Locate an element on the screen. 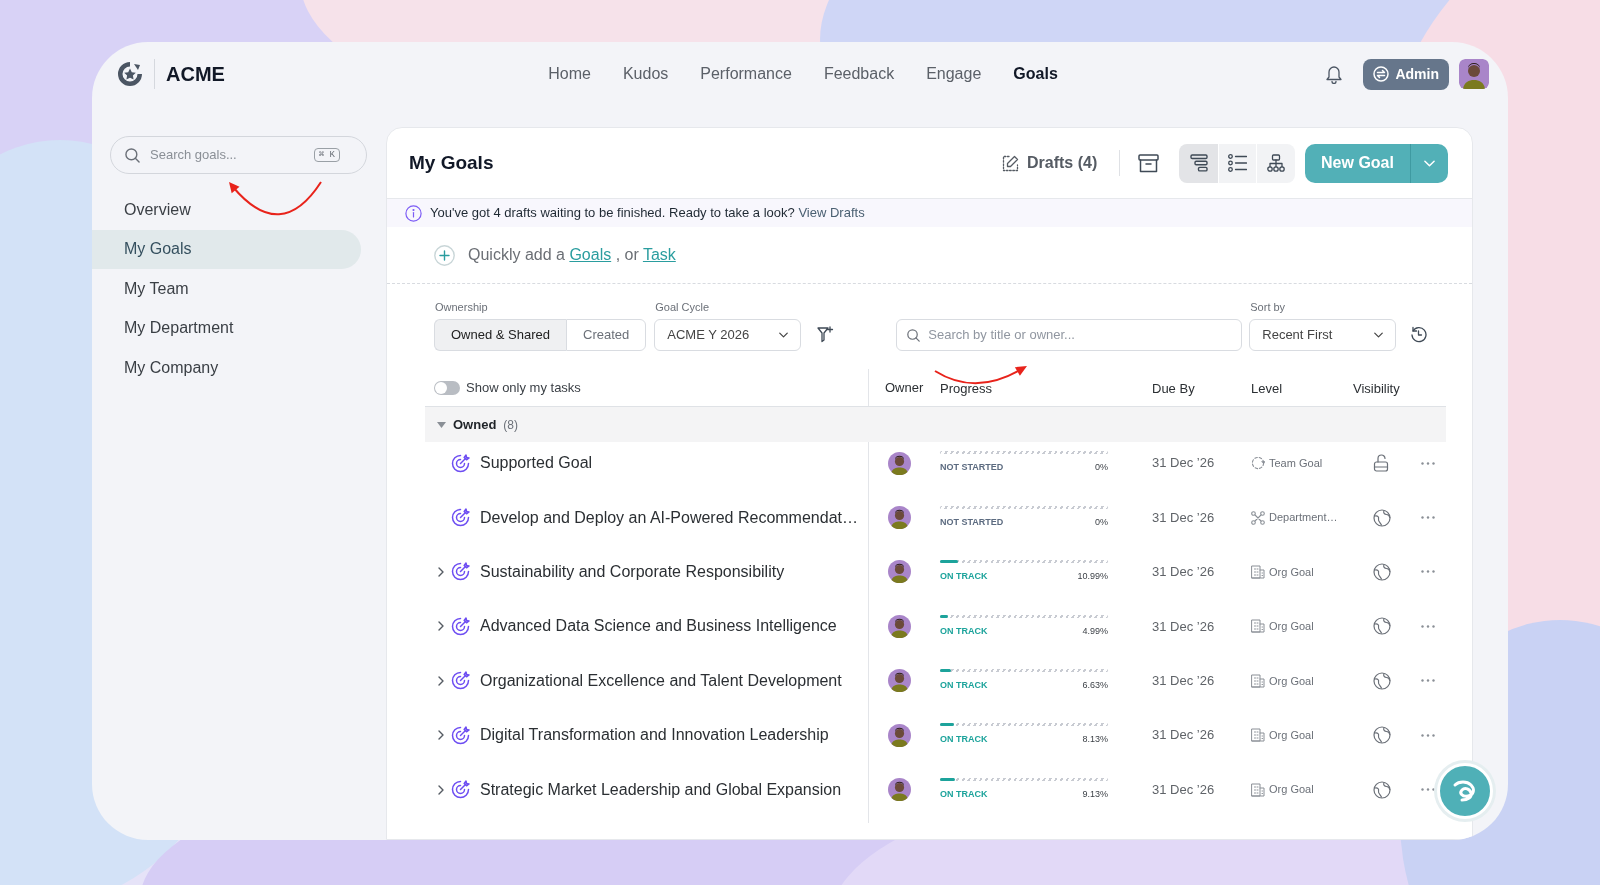  goal-title: Advanced Data Science and Business Intelligence is located at coordinates (658, 626).